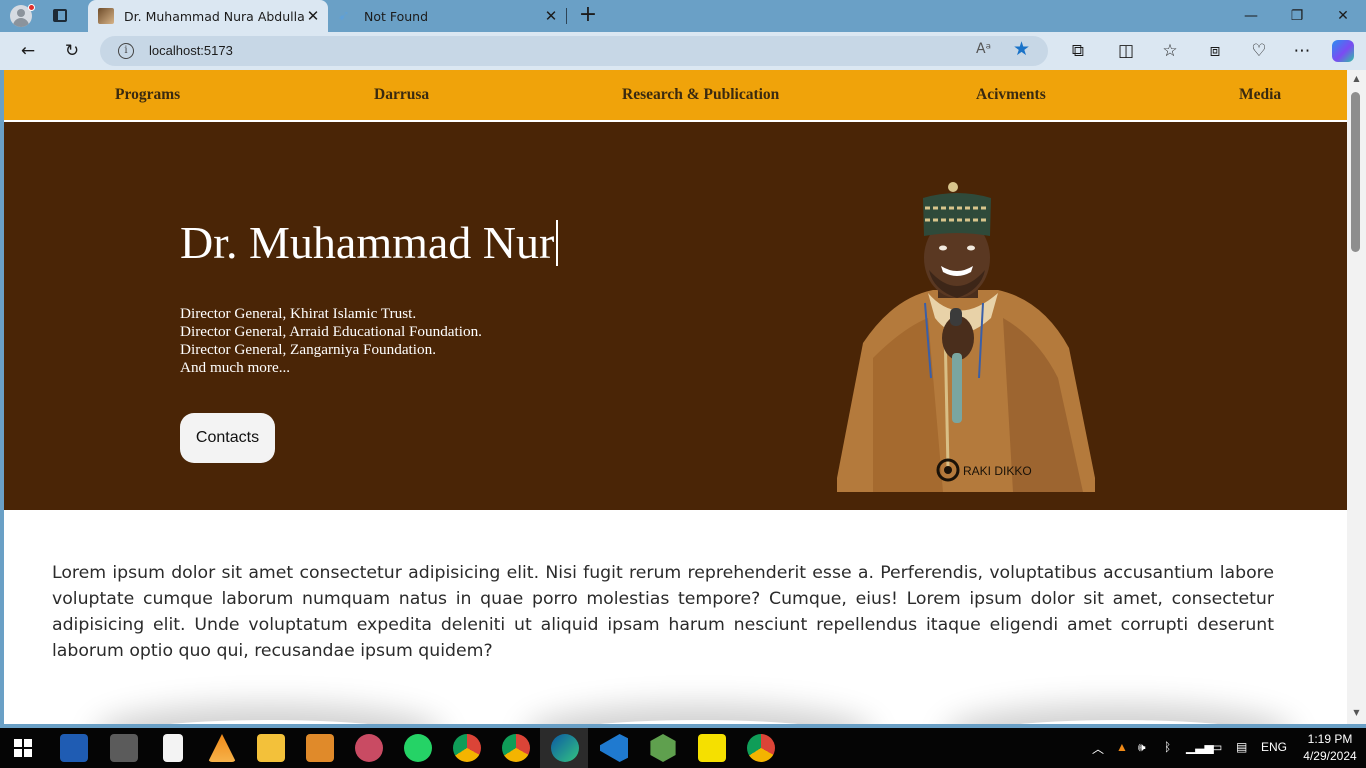 The image size is (1366, 768). Describe the element at coordinates (966, 337) in the screenshot. I see `portrait-photo: RAKI DIKKO` at that location.